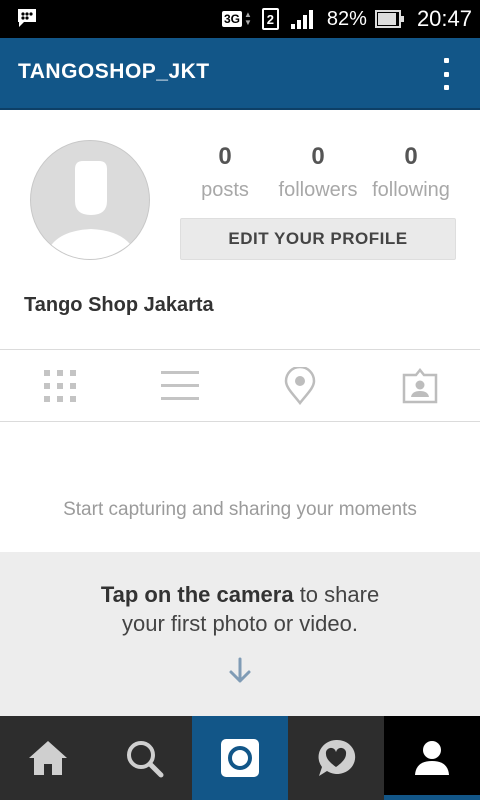 The width and height of the screenshot is (480, 800). I want to click on list-icon, so click(180, 385).